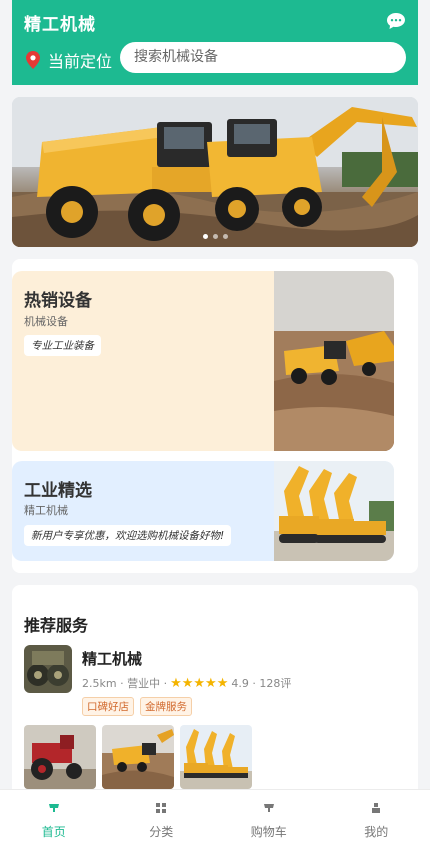 The image size is (430, 845). I want to click on app-header: 精工机械 当前定位 搜索机械设备, so click(215, 42).